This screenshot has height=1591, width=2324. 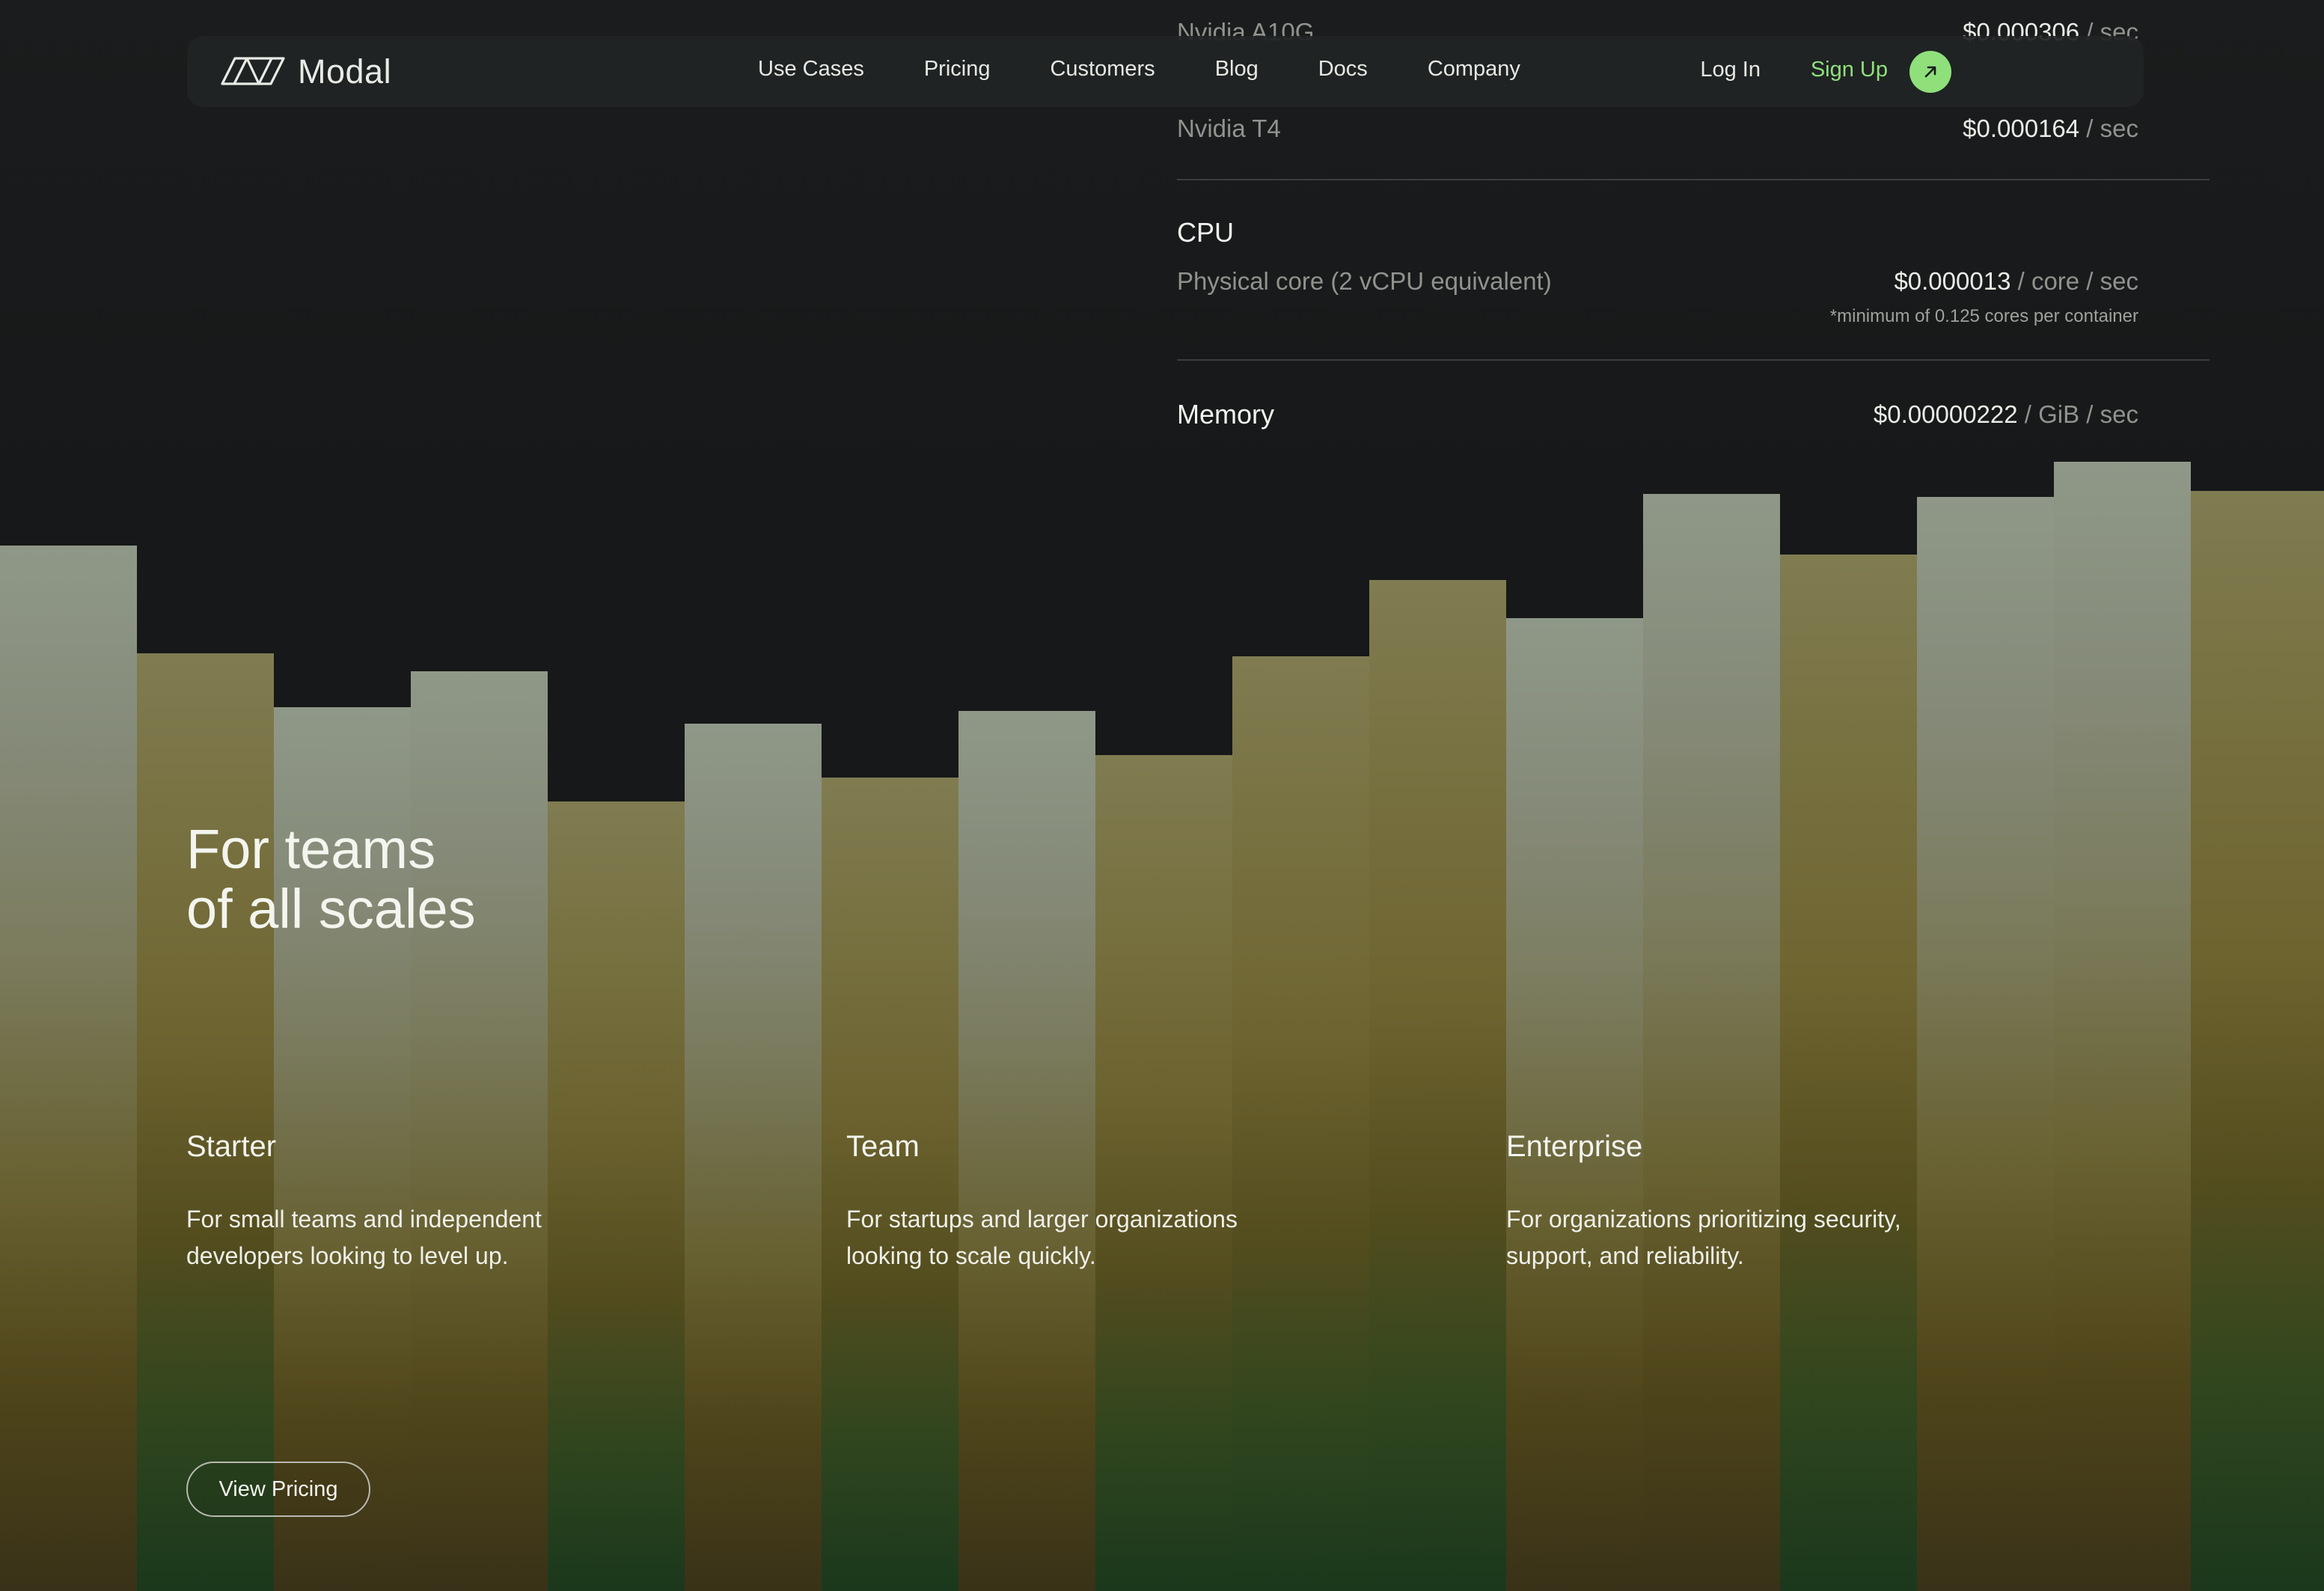 What do you see at coordinates (347, 1255) in the screenshot?
I see `tier-description-line: developers looking to level up.` at bounding box center [347, 1255].